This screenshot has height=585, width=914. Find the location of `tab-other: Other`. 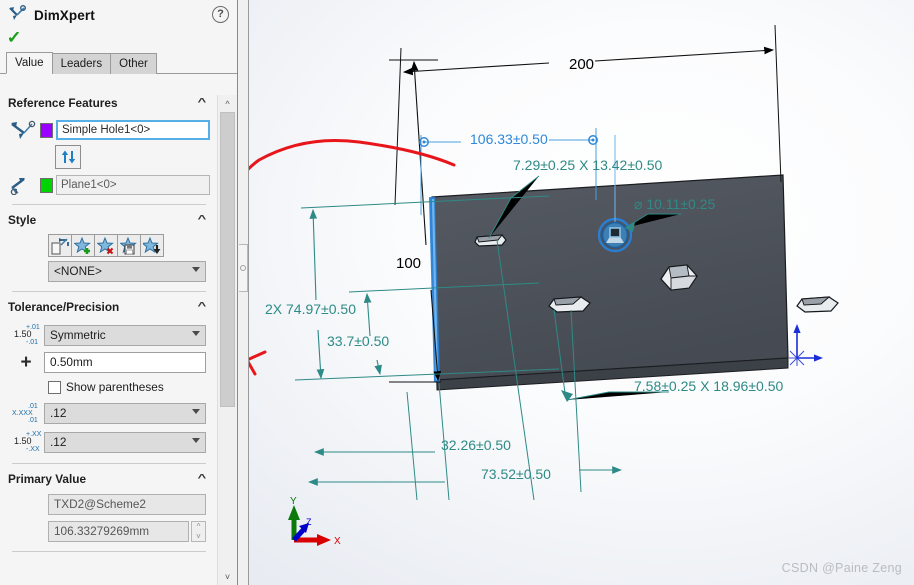

tab-other: Other is located at coordinates (133, 63).